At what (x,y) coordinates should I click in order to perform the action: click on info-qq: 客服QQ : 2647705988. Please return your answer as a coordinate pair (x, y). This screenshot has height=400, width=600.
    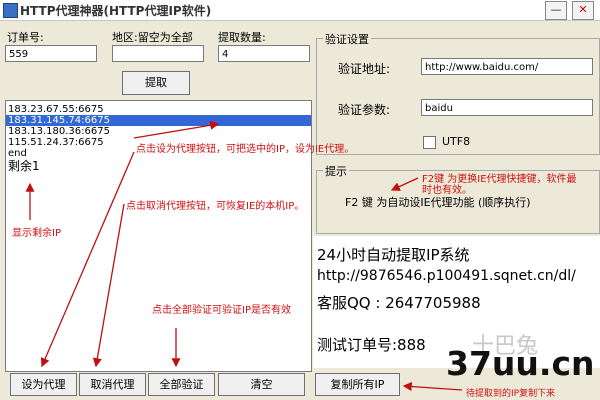
    Looking at the image, I should click on (399, 303).